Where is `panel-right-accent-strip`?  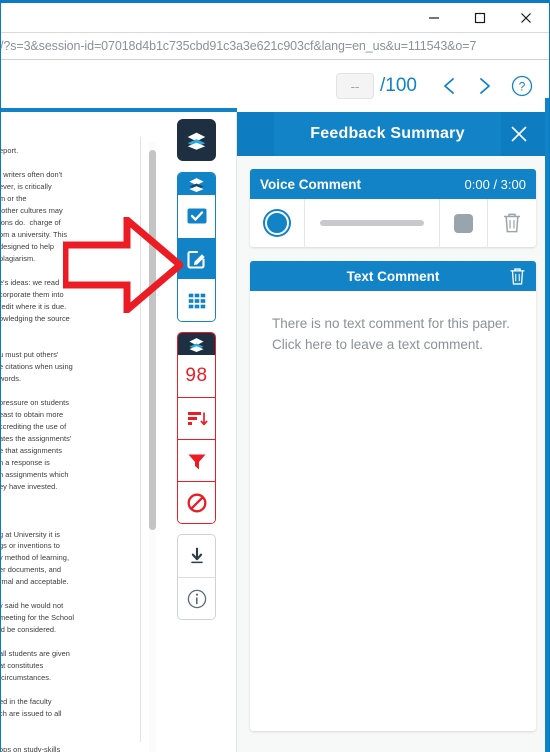
panel-right-accent-strip is located at coordinates (547, 432).